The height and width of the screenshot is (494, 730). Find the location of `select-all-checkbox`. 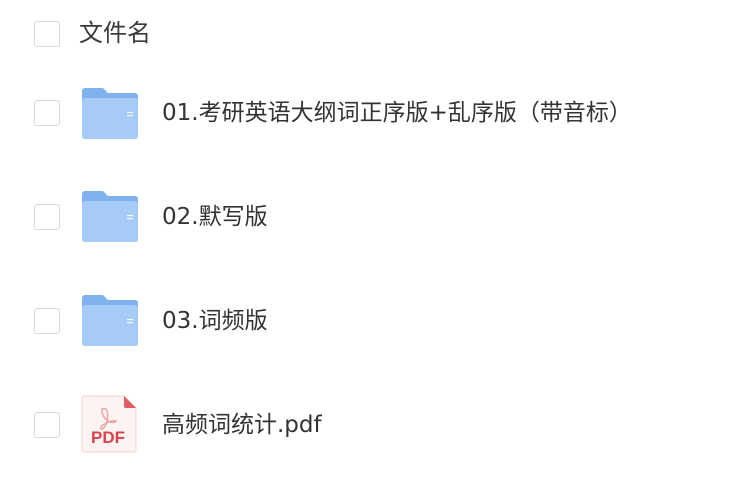

select-all-checkbox is located at coordinates (47, 34).